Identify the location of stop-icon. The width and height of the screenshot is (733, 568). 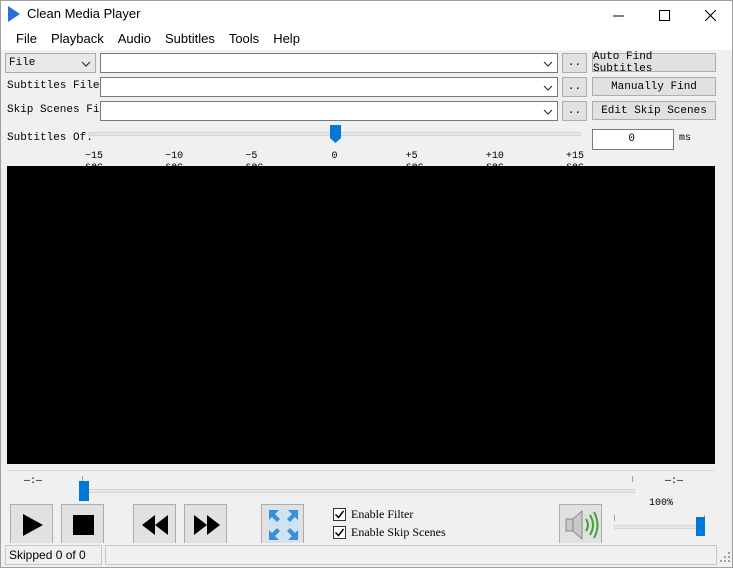
(83, 525).